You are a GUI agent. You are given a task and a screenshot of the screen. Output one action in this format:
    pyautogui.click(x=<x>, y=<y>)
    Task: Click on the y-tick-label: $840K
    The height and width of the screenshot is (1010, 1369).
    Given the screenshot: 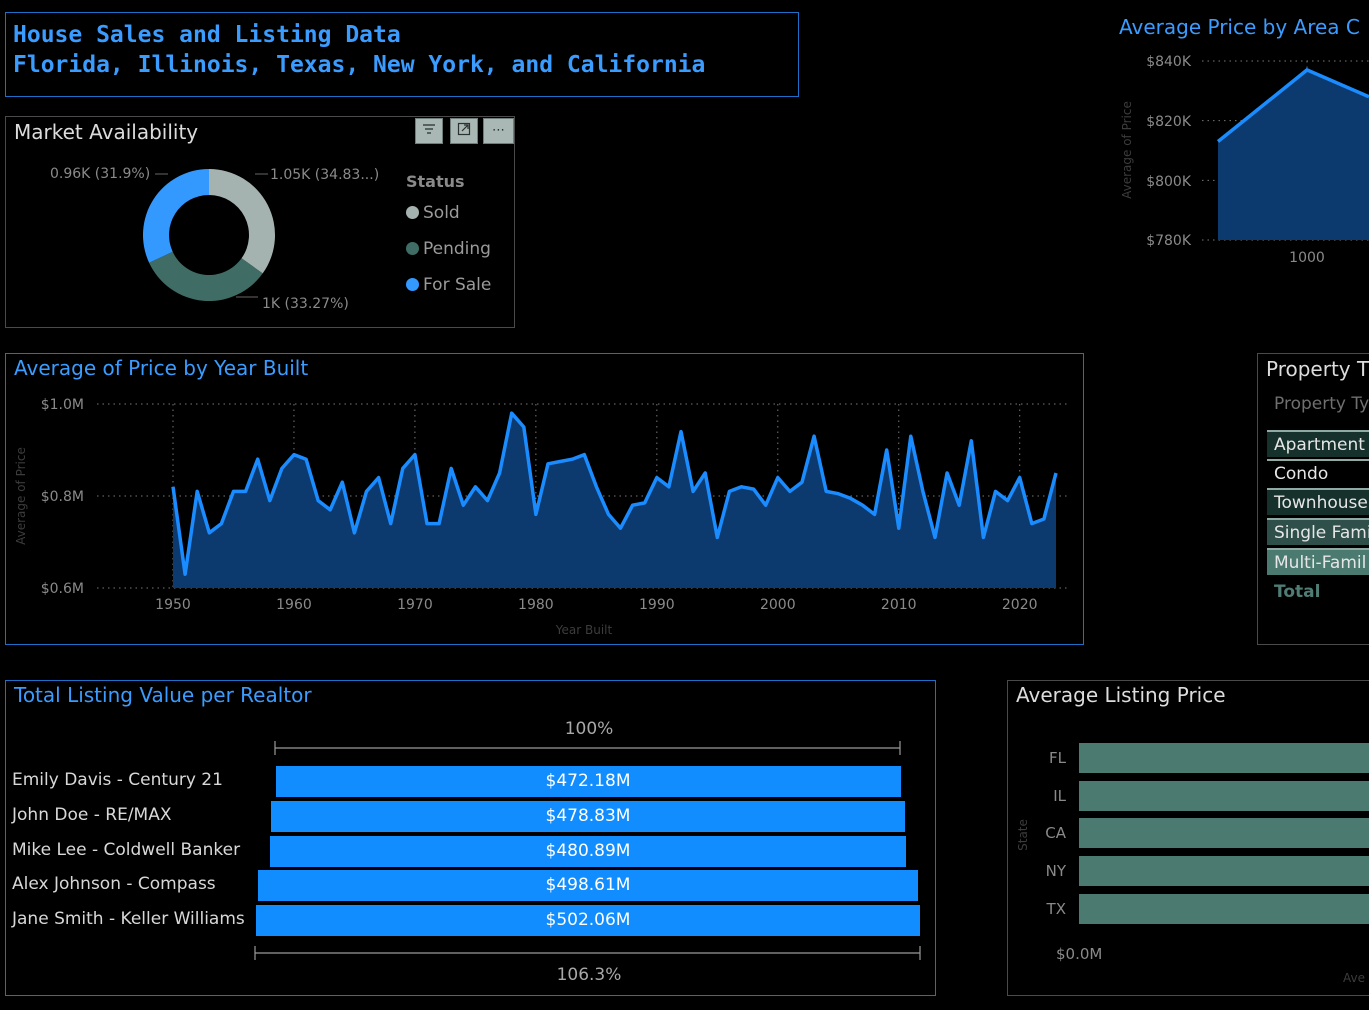 What is the action you would take?
    pyautogui.click(x=1169, y=62)
    